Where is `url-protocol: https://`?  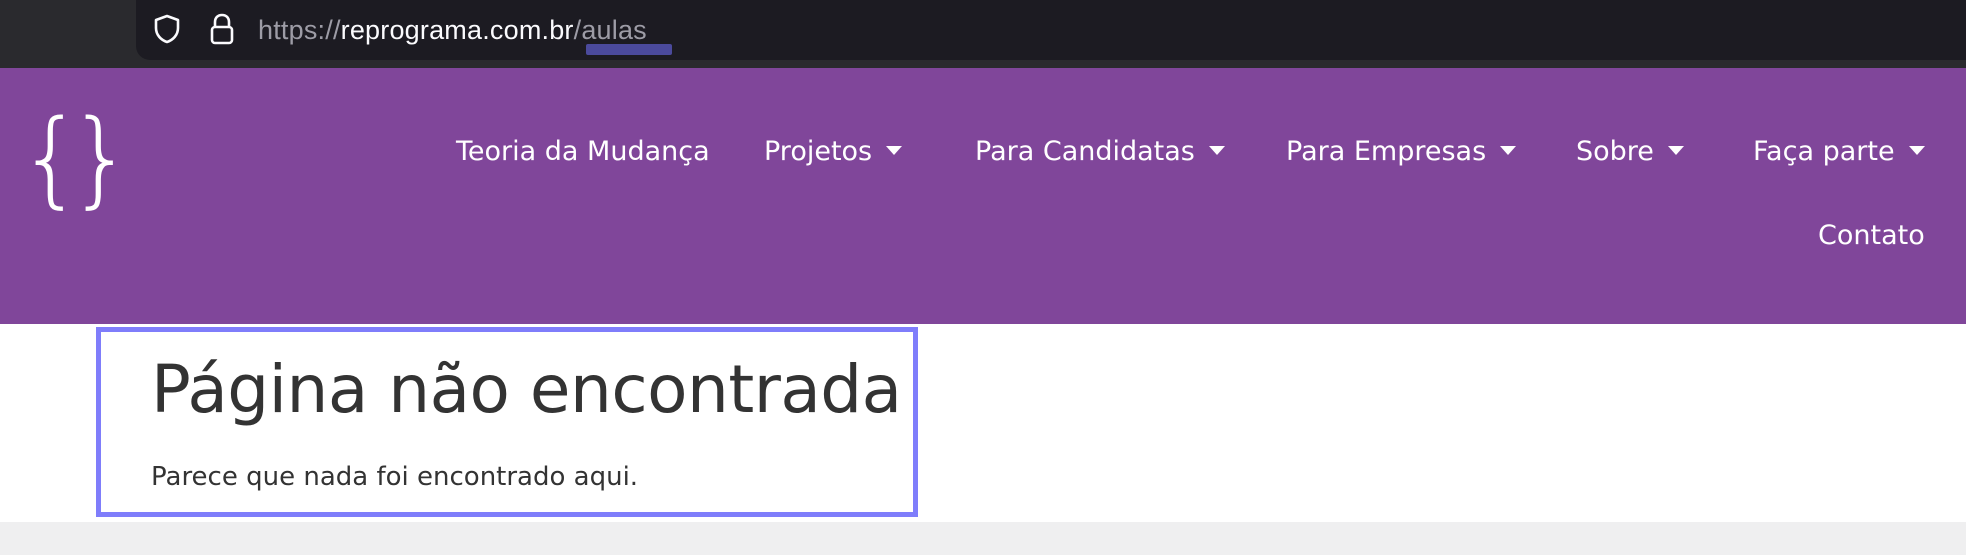
url-protocol: https:// is located at coordinates (299, 30).